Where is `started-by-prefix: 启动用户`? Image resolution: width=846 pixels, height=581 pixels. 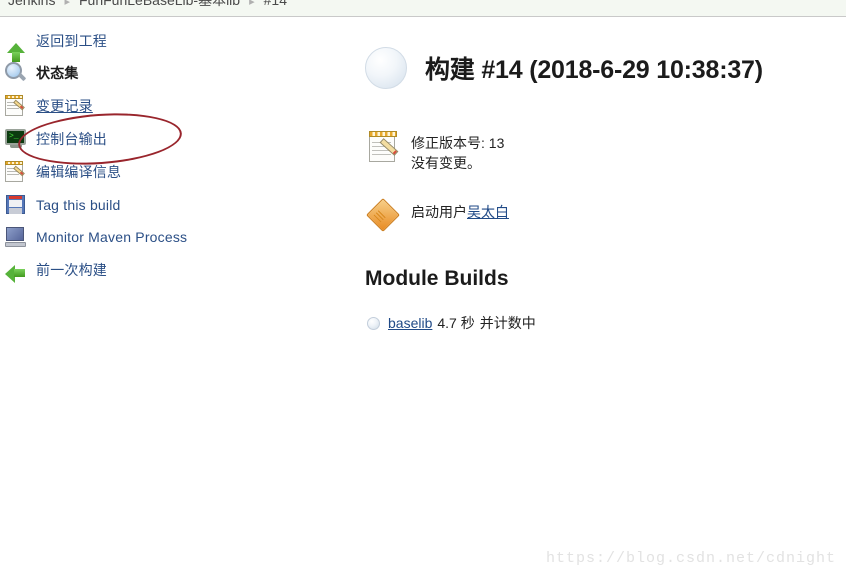 started-by-prefix: 启动用户 is located at coordinates (439, 212).